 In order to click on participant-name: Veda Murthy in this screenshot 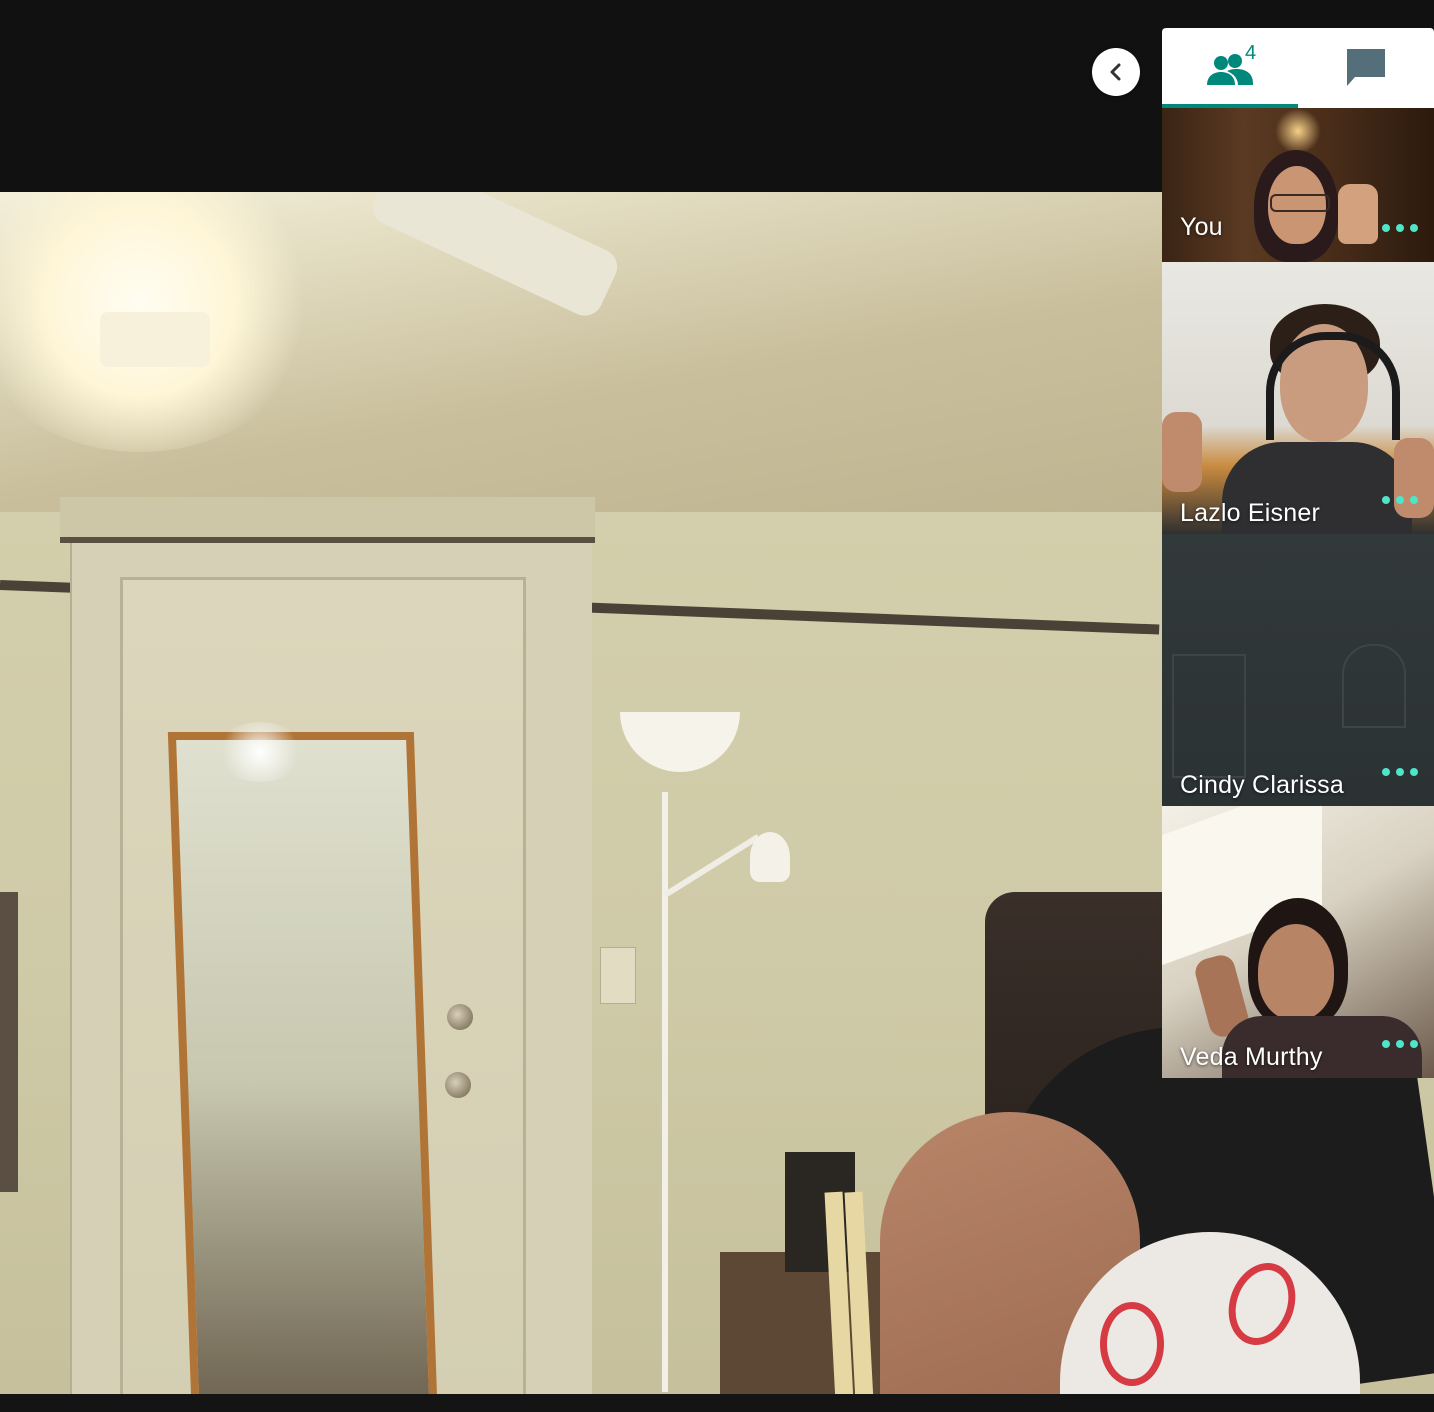, I will do `click(1251, 1057)`.